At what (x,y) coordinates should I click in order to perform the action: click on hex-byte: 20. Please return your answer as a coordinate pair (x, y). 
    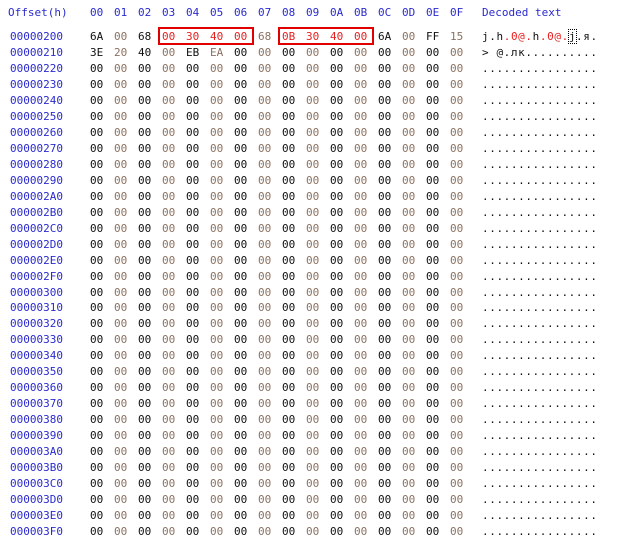
    Looking at the image, I should click on (124, 52).